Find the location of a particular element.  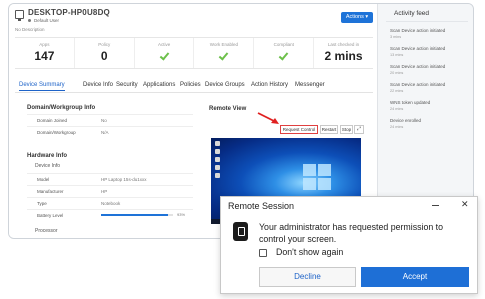

expand-icon: ⤢ is located at coordinates (359, 129).